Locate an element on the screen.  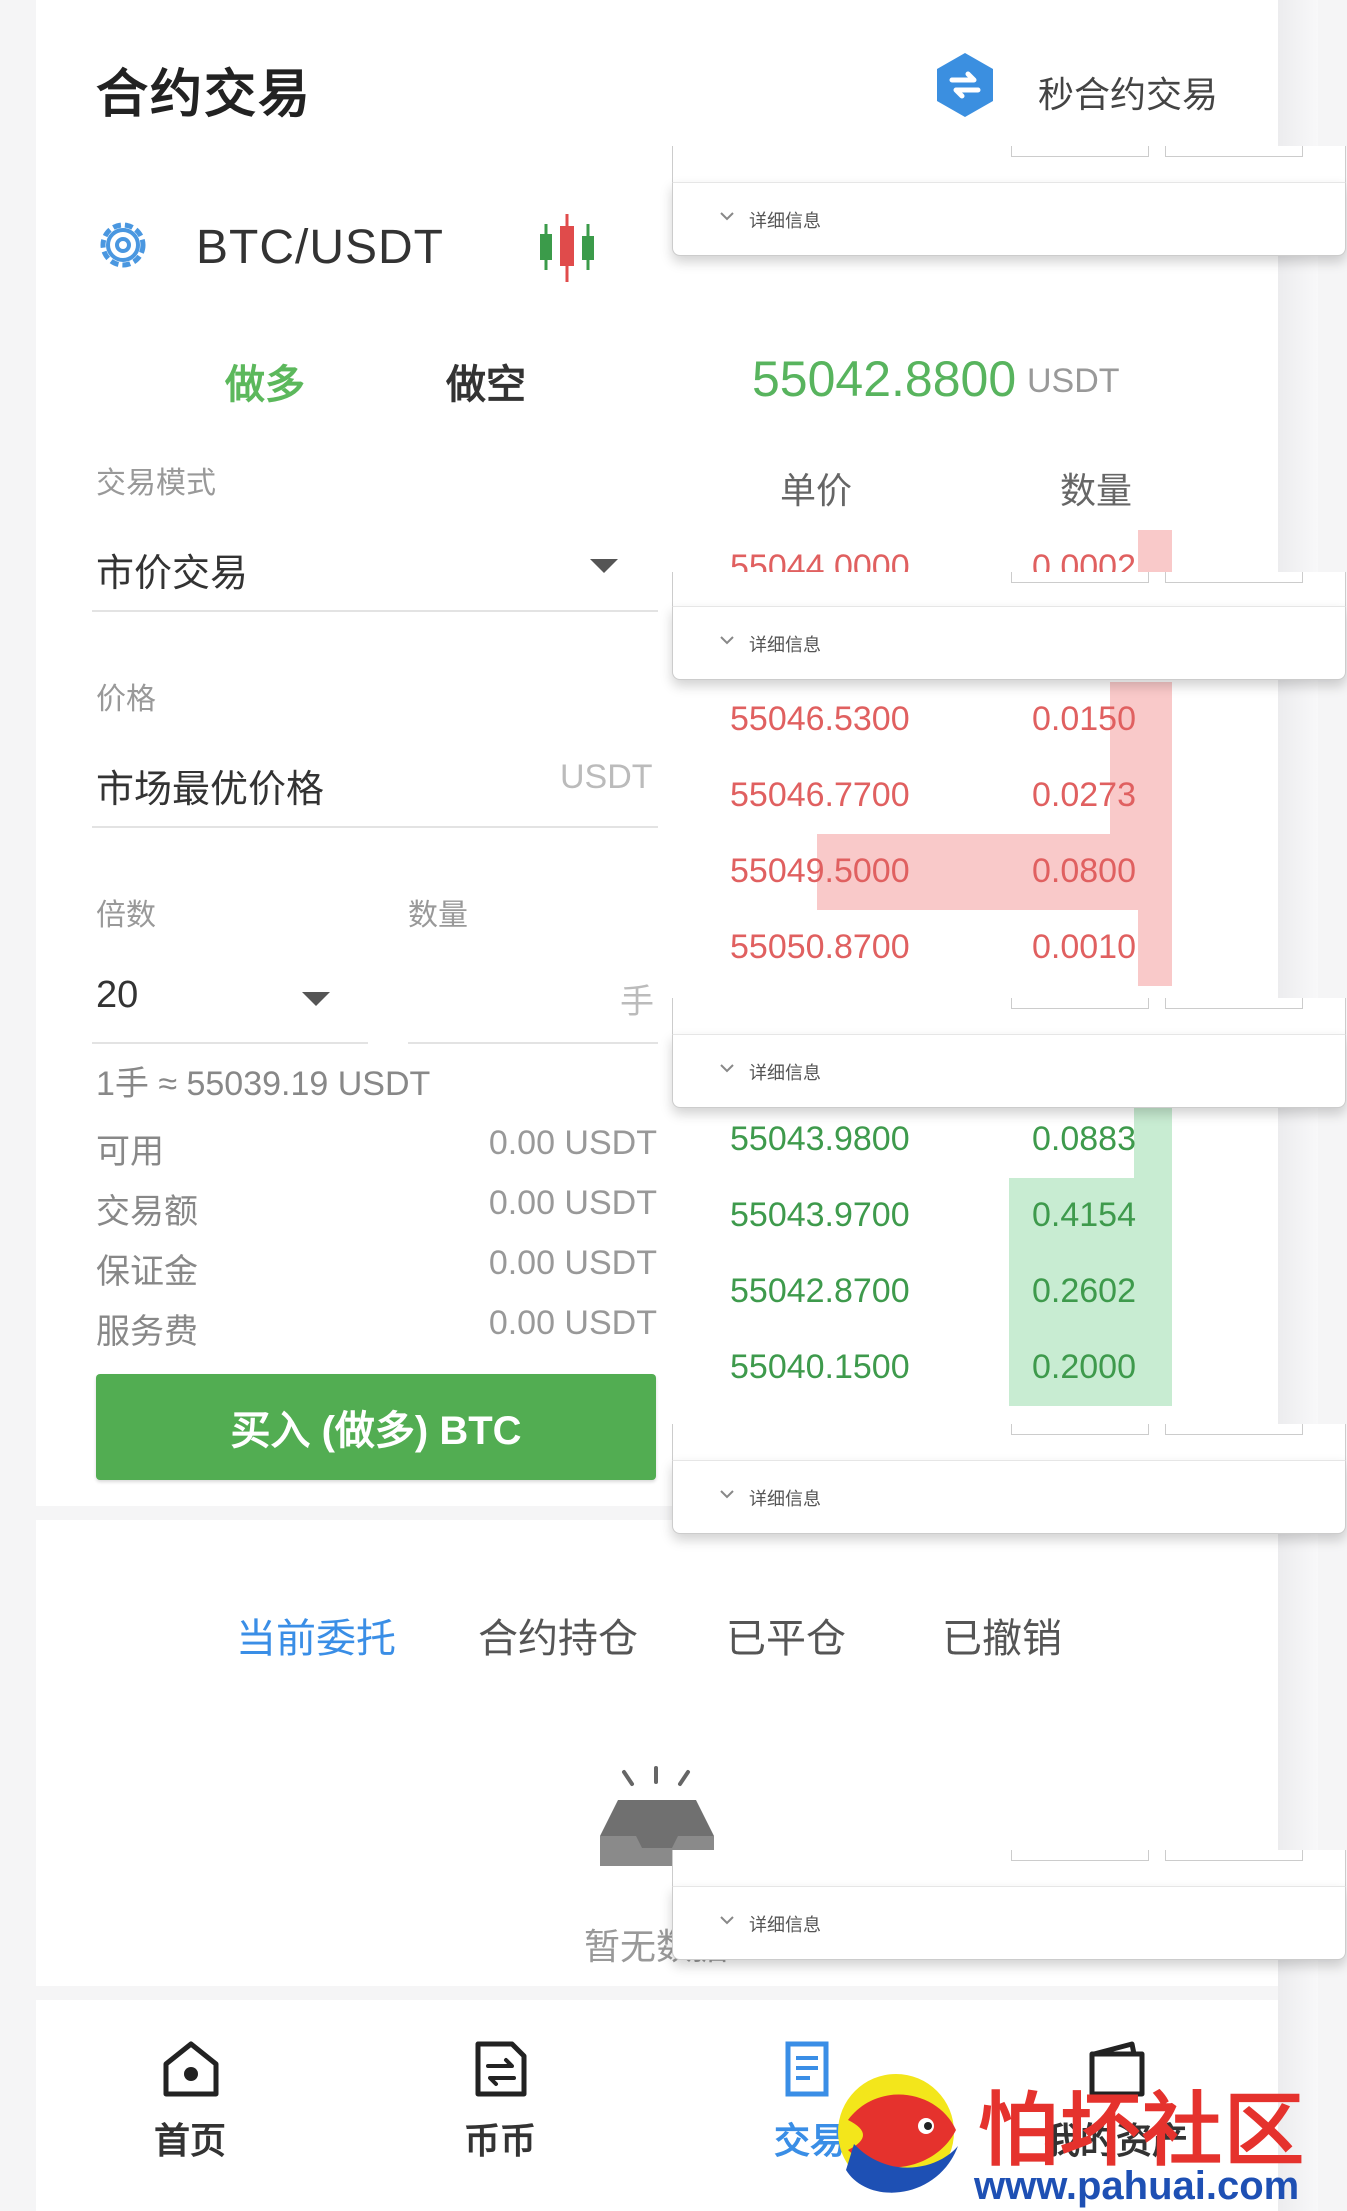
bid-row: 55043.9700 0.4154 is located at coordinates (960, 1216).